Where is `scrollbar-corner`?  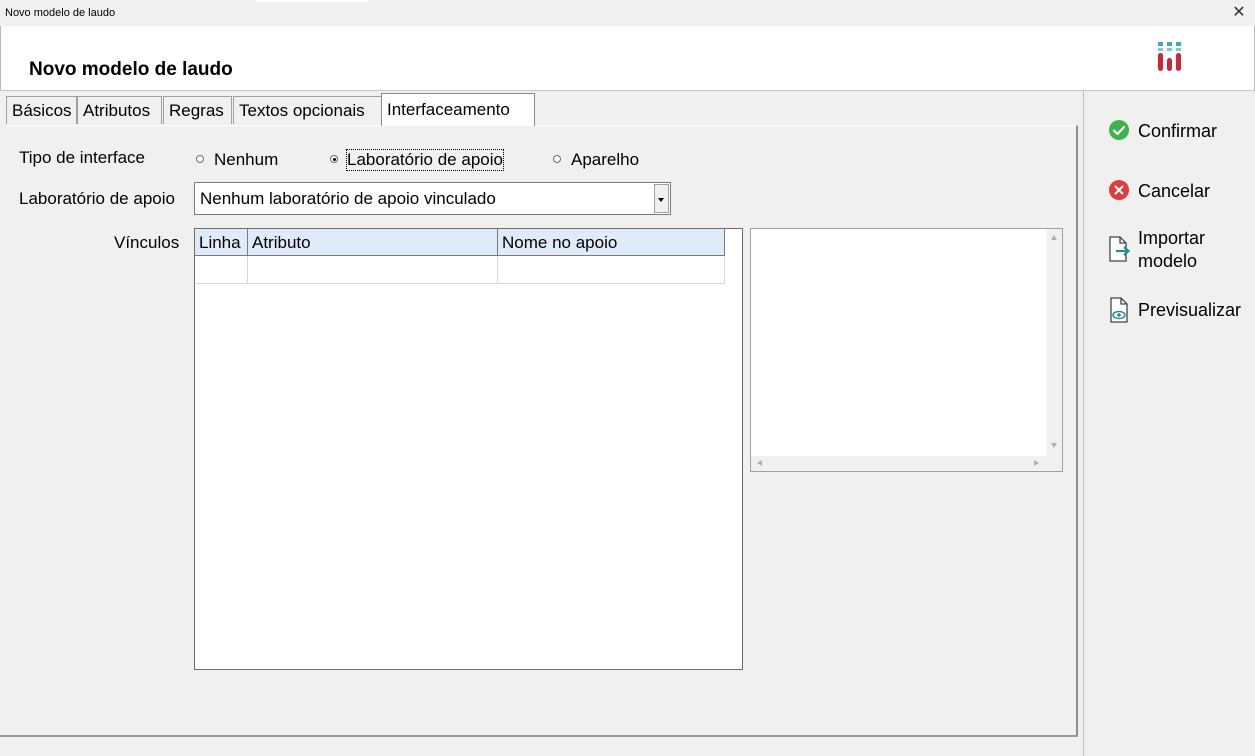
scrollbar-corner is located at coordinates (1054, 463).